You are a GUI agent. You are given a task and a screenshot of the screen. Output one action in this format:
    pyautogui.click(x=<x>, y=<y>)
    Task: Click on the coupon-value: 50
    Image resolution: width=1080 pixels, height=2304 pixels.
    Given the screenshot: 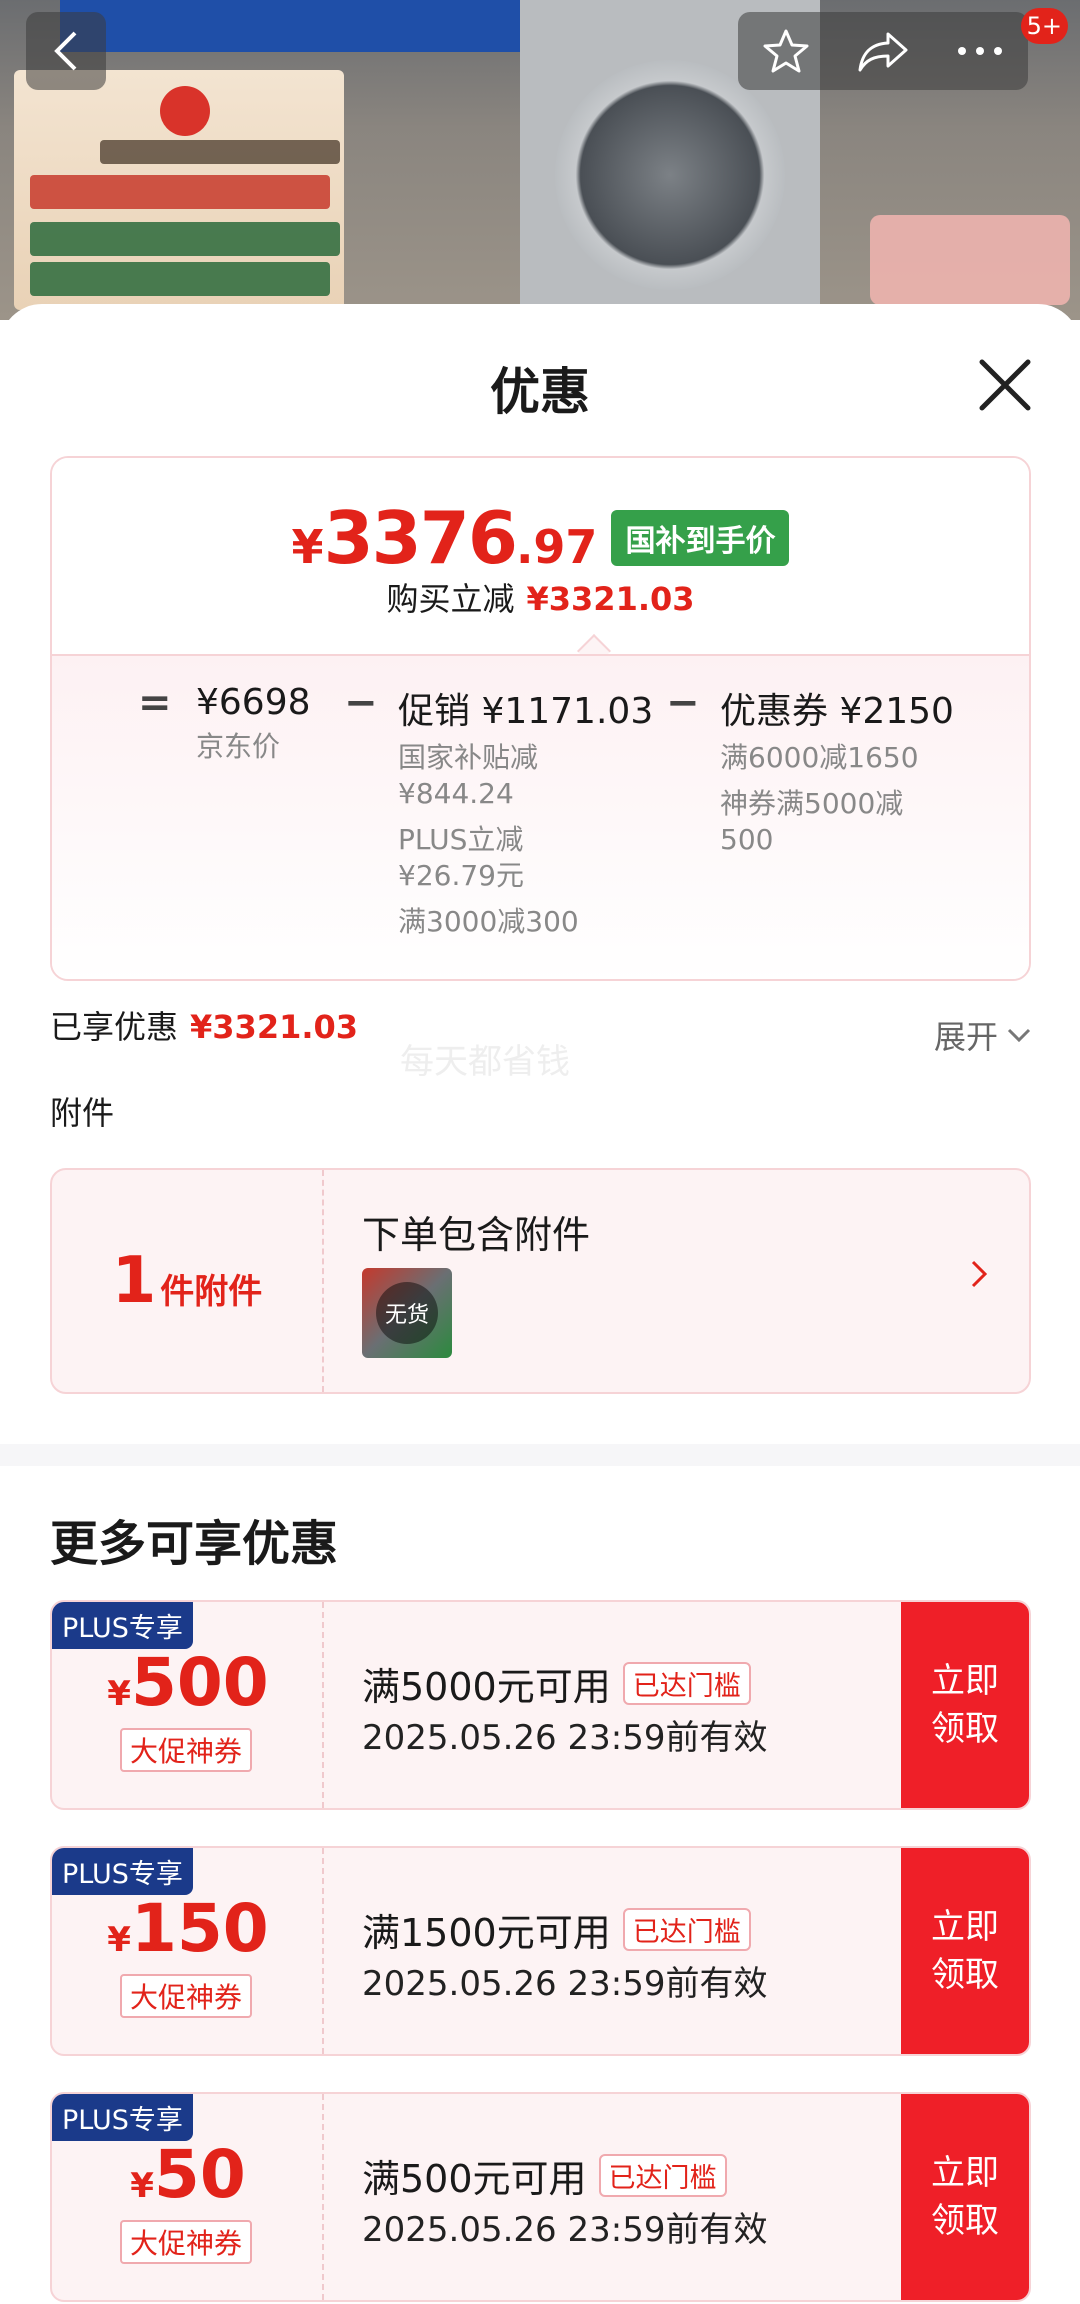 What is the action you would take?
    pyautogui.click(x=199, y=2174)
    